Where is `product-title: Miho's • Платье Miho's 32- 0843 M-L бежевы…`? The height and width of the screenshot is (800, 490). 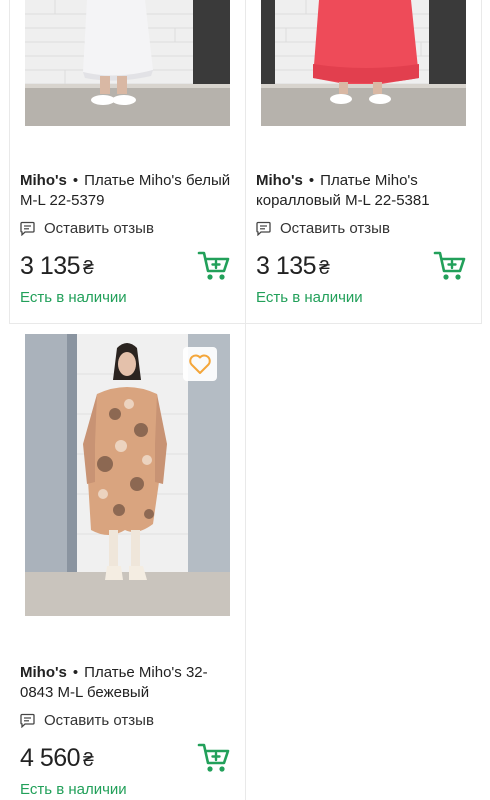
product-title: Miho's • Платье Miho's 32- 0843 M-L бежевы… is located at coordinates (128, 683).